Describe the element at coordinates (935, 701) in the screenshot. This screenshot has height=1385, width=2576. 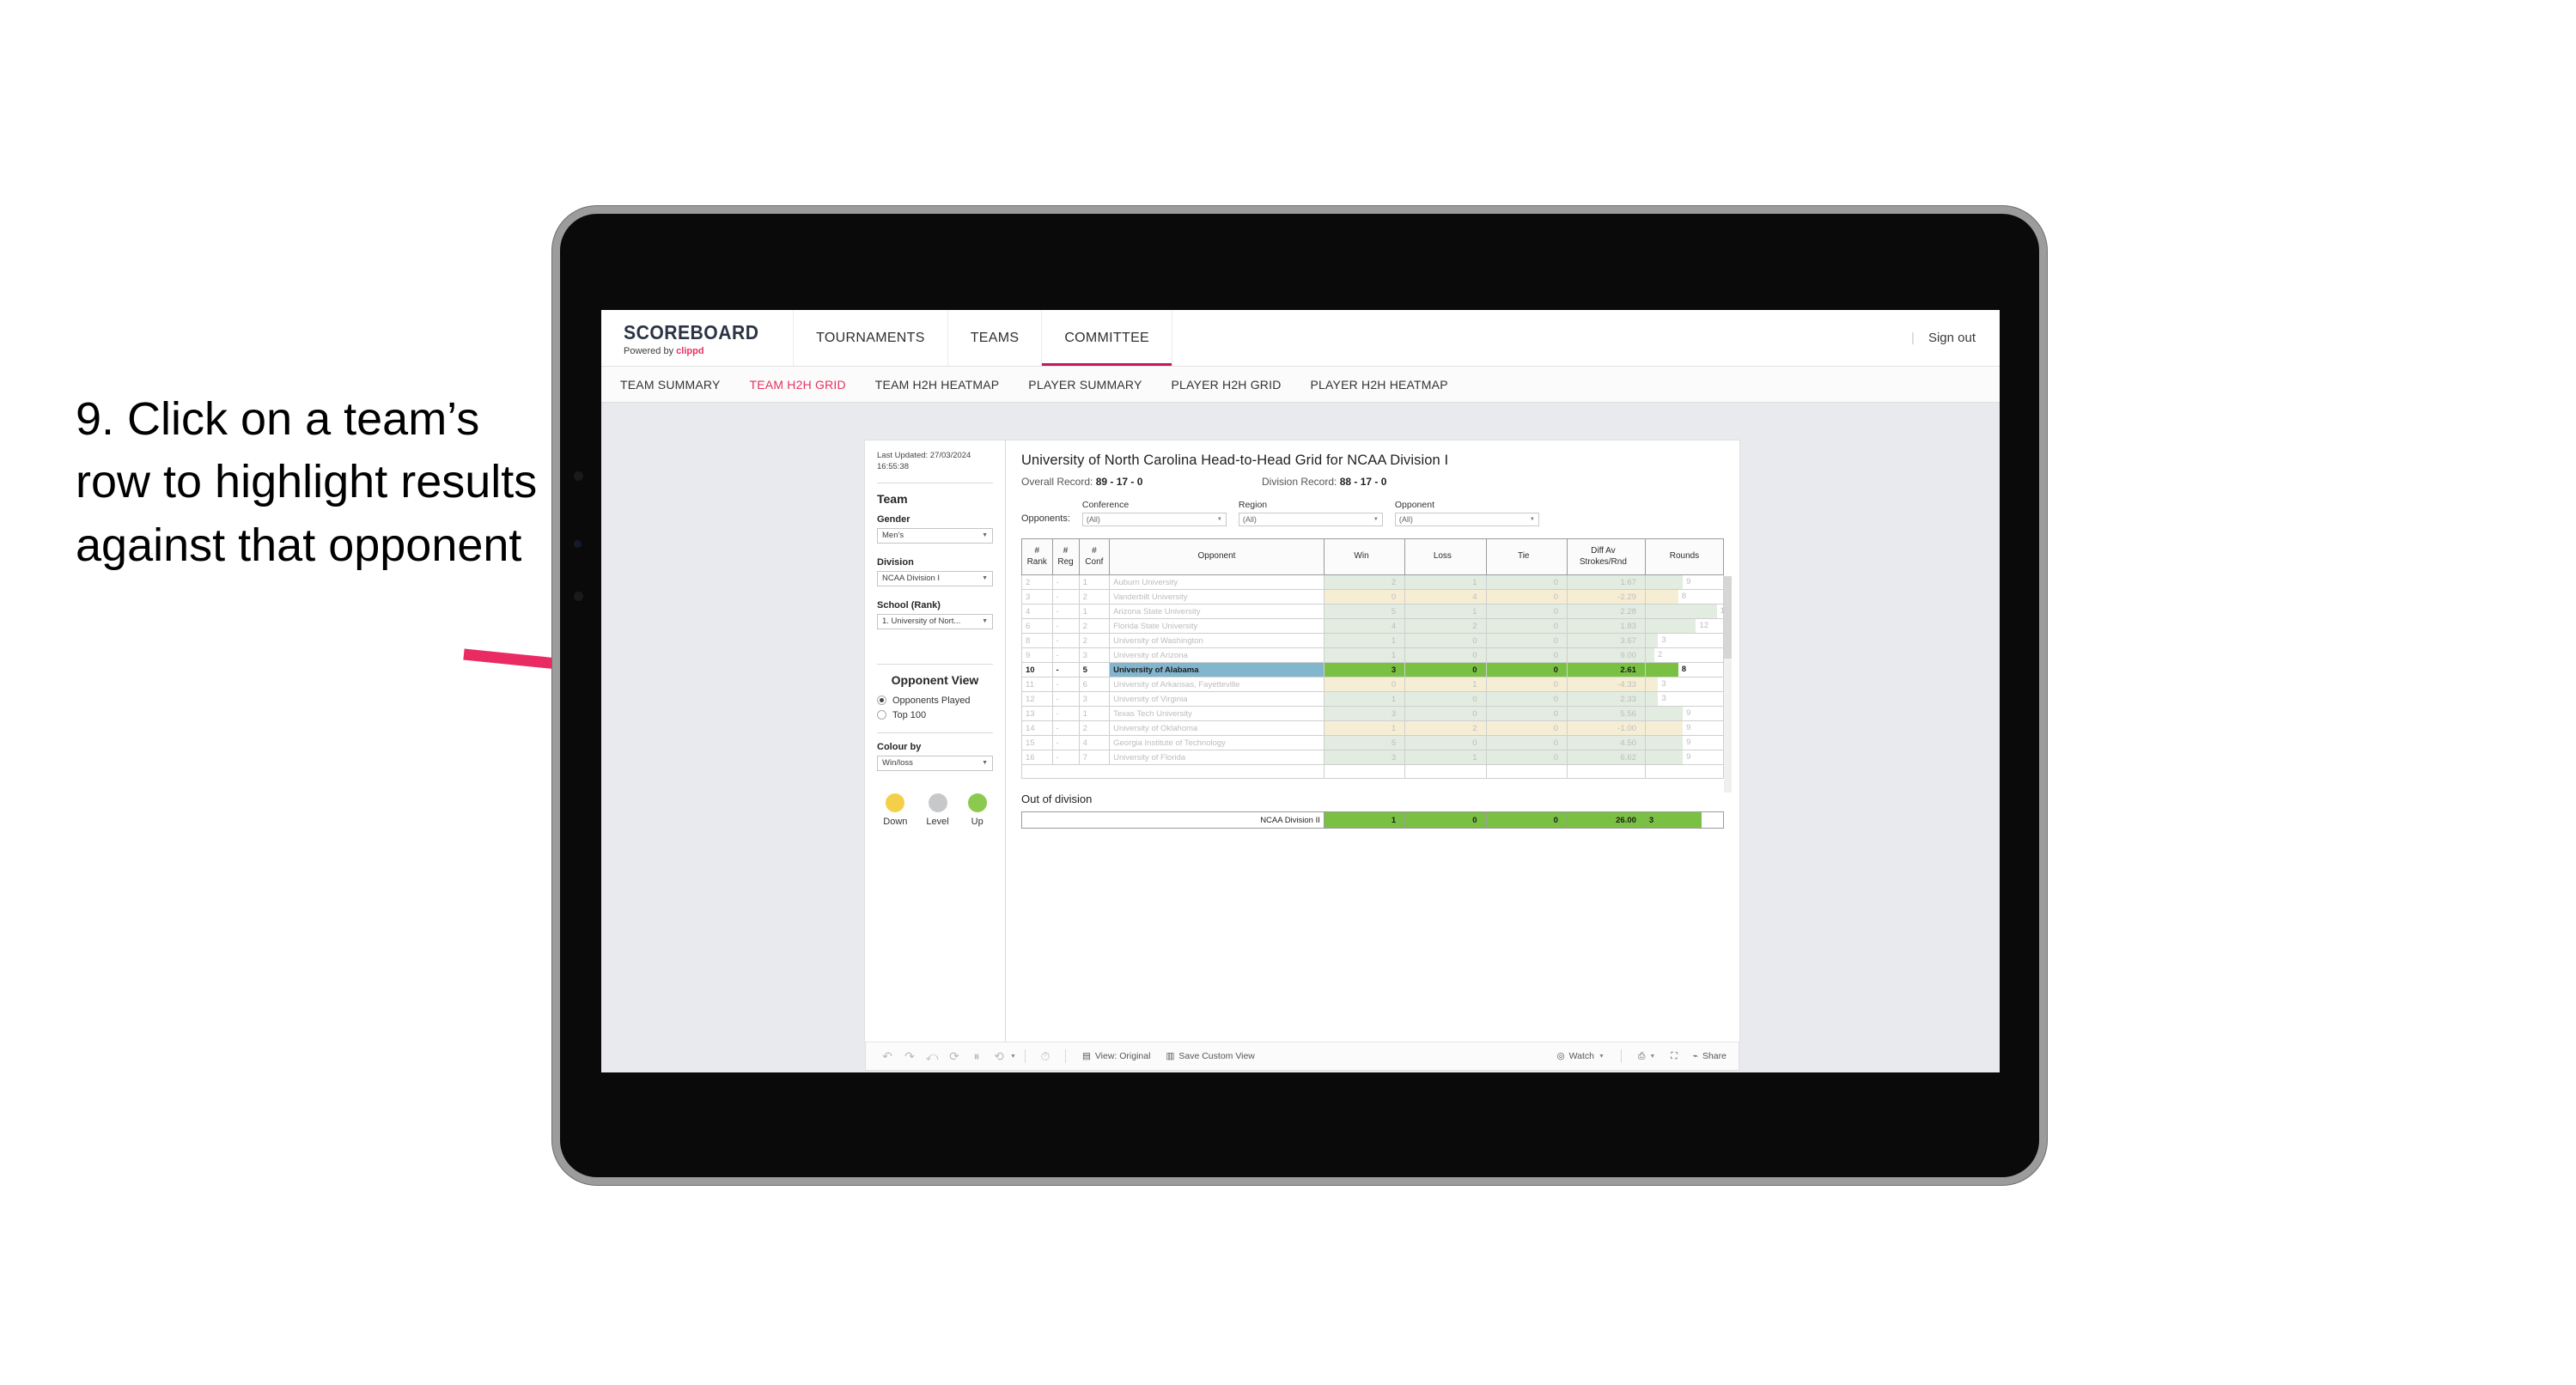
I see `radio-opponents-played: Opponents Played` at that location.